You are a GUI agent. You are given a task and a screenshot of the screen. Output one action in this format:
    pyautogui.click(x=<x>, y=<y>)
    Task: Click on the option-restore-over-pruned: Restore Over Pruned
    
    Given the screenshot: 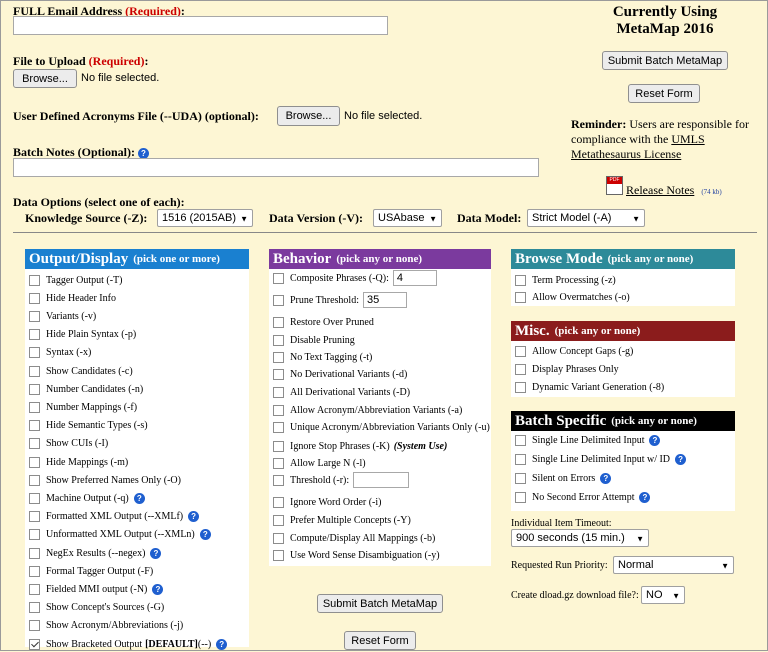 What is the action you would take?
    pyautogui.click(x=323, y=322)
    